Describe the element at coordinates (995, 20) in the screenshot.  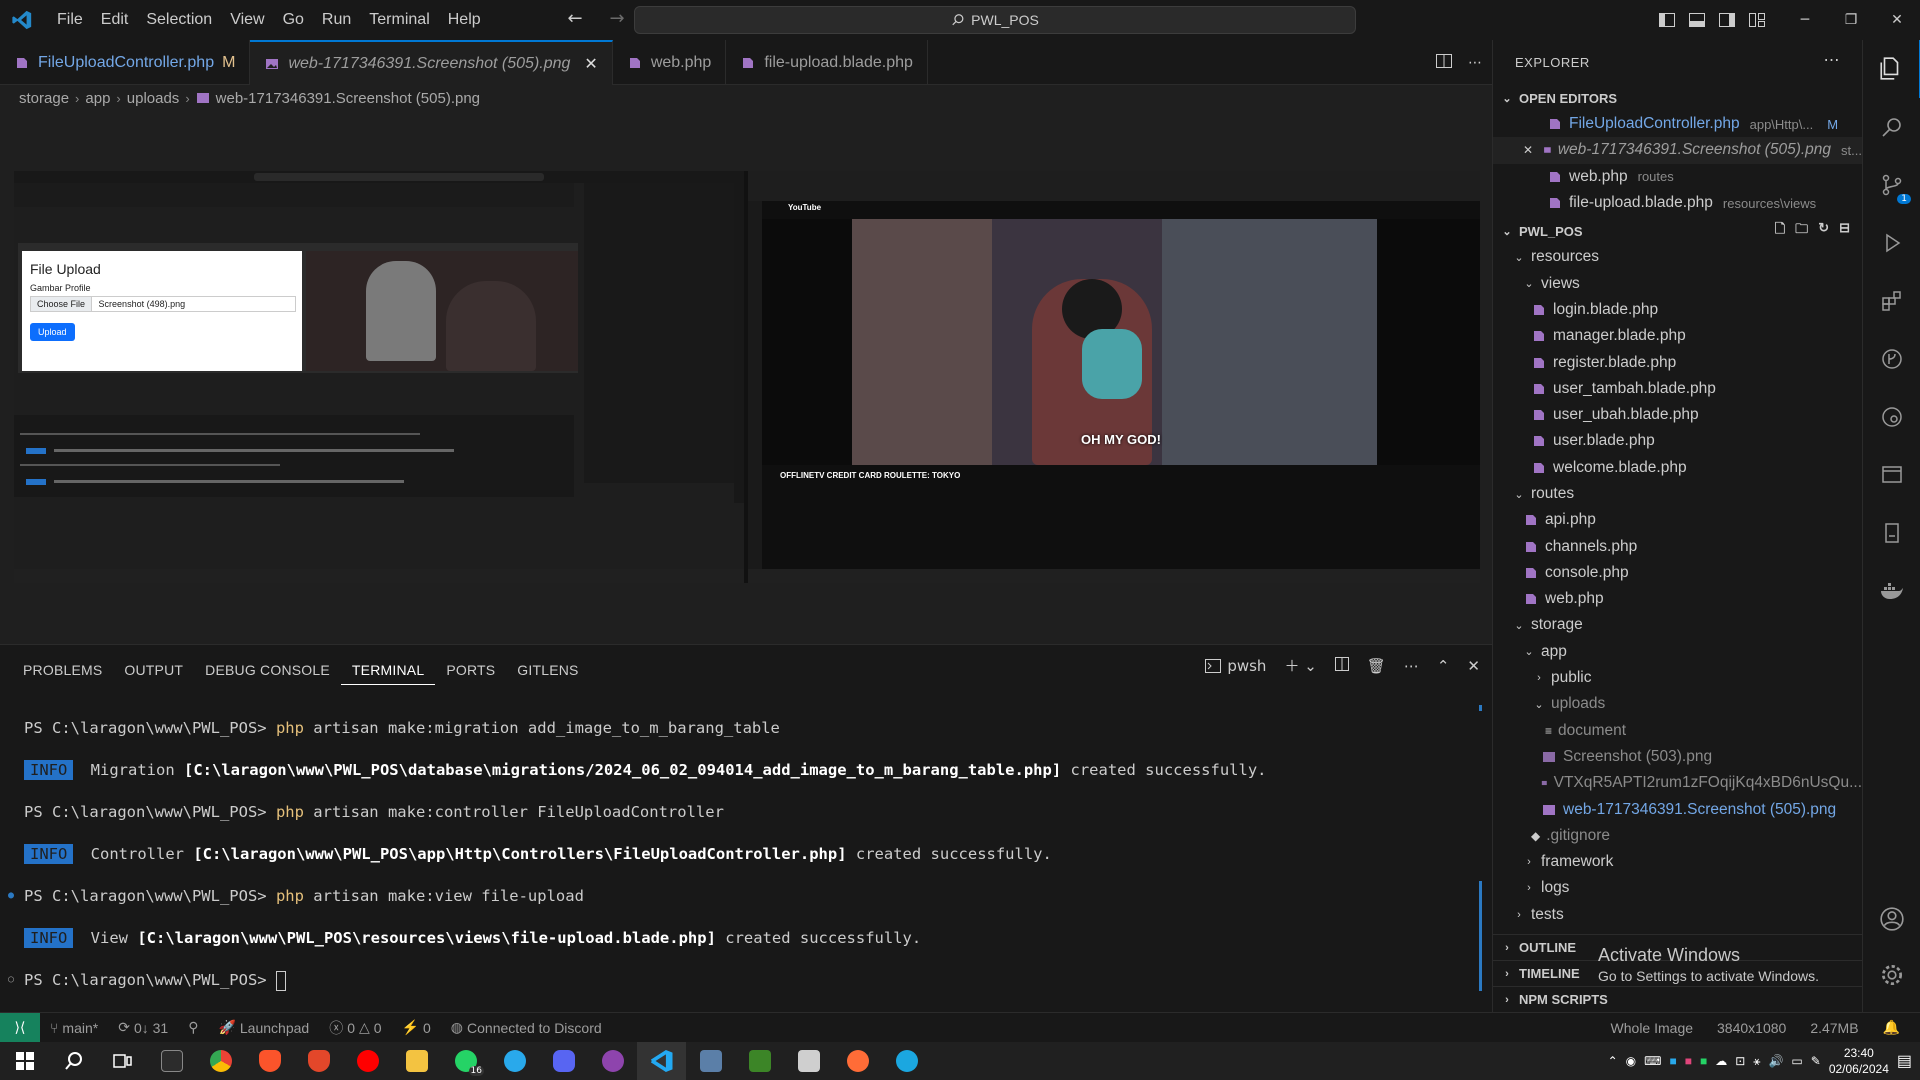
I see `command-center: PWL_POS` at that location.